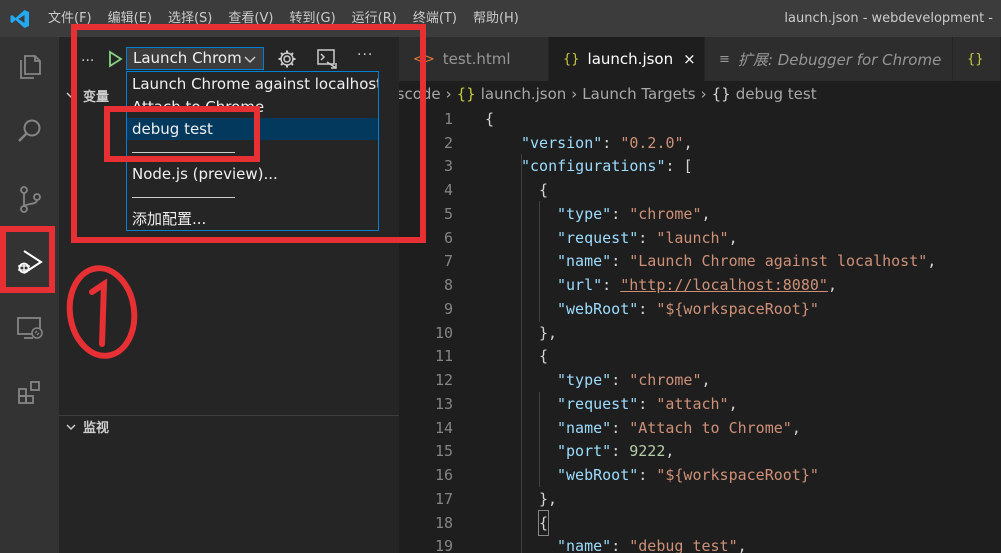  I want to click on dropdown-item-debug-test: debug test, so click(252, 129).